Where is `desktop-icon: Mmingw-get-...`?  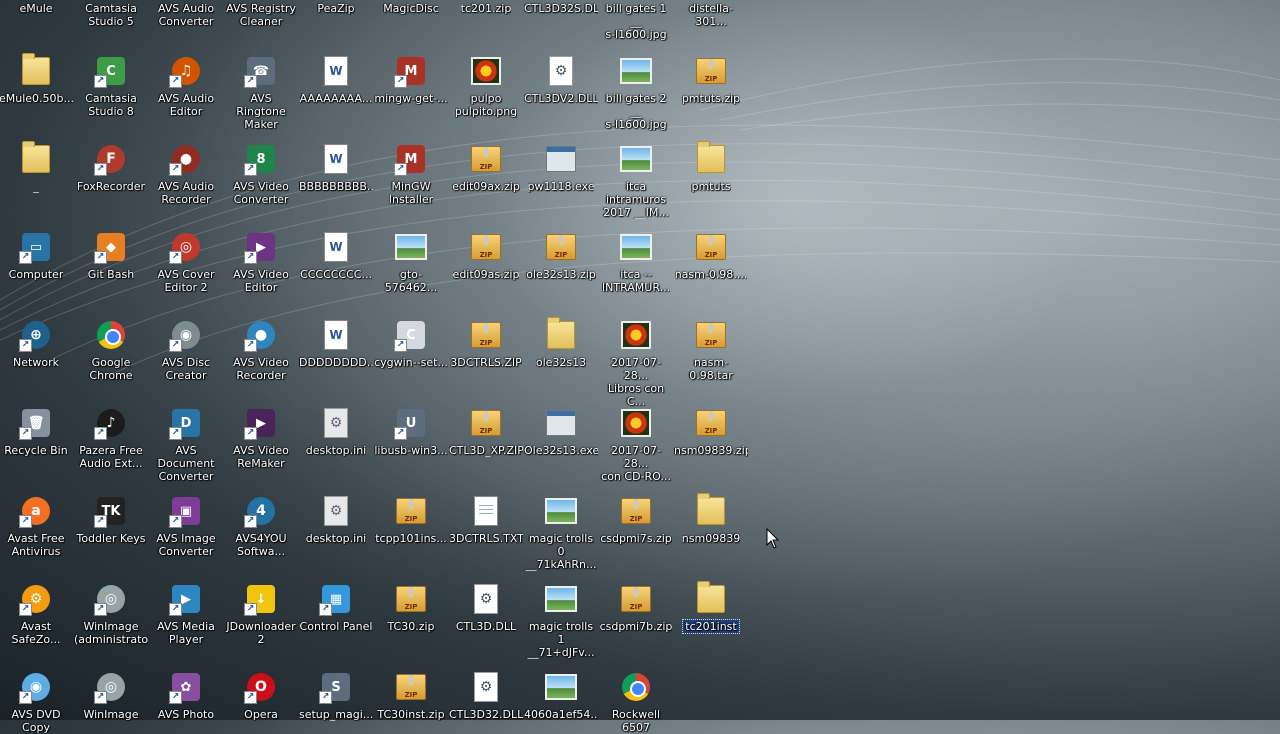 desktop-icon: Mmingw-get-... is located at coordinates (411, 79).